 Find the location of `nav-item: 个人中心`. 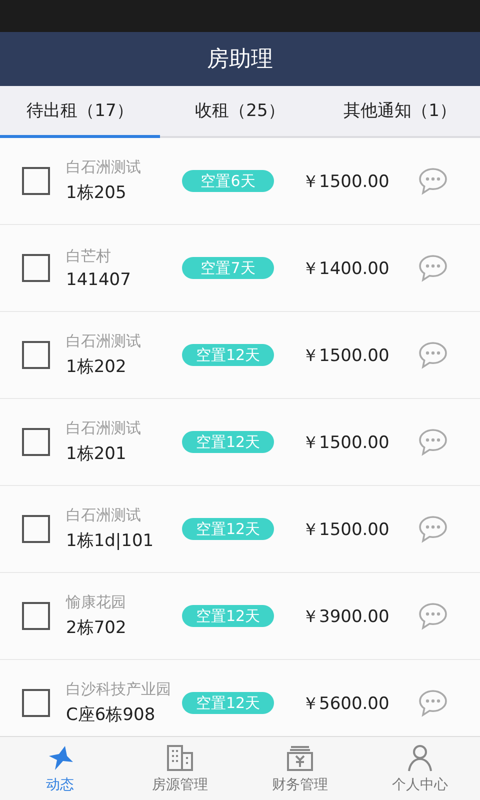

nav-item: 个人中心 is located at coordinates (420, 768).